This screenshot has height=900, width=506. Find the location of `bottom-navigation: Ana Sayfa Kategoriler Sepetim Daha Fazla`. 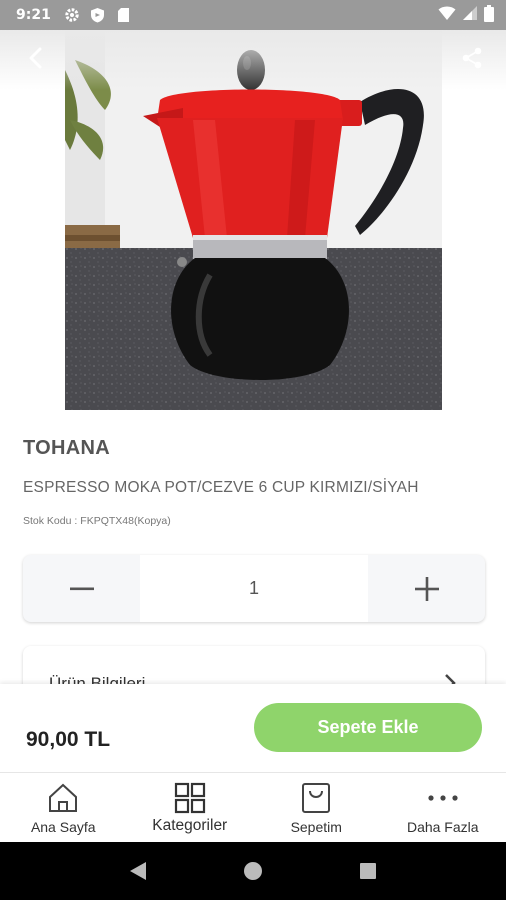

bottom-navigation: Ana Sayfa Kategoriler Sepetim Daha Fazla is located at coordinates (253, 807).